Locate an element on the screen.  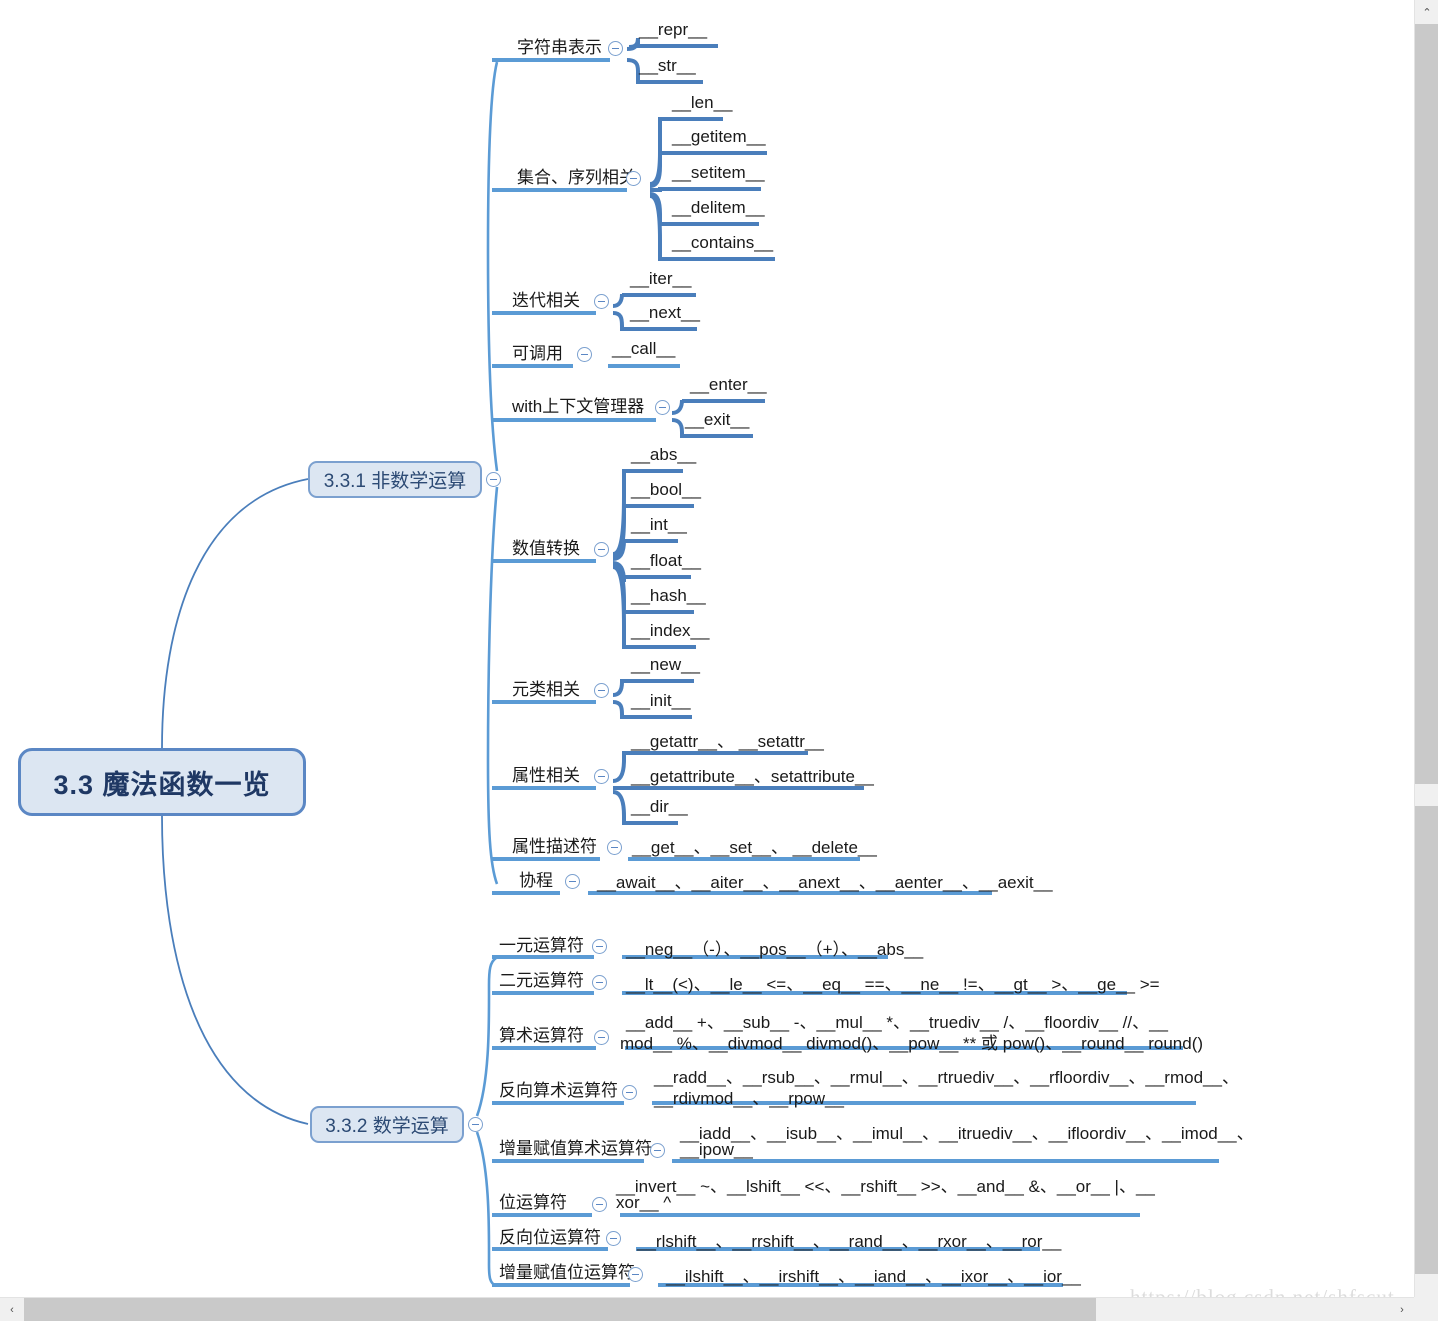
branch-label-nonmath: 3.3.1 非数学运算 is located at coordinates (395, 481).